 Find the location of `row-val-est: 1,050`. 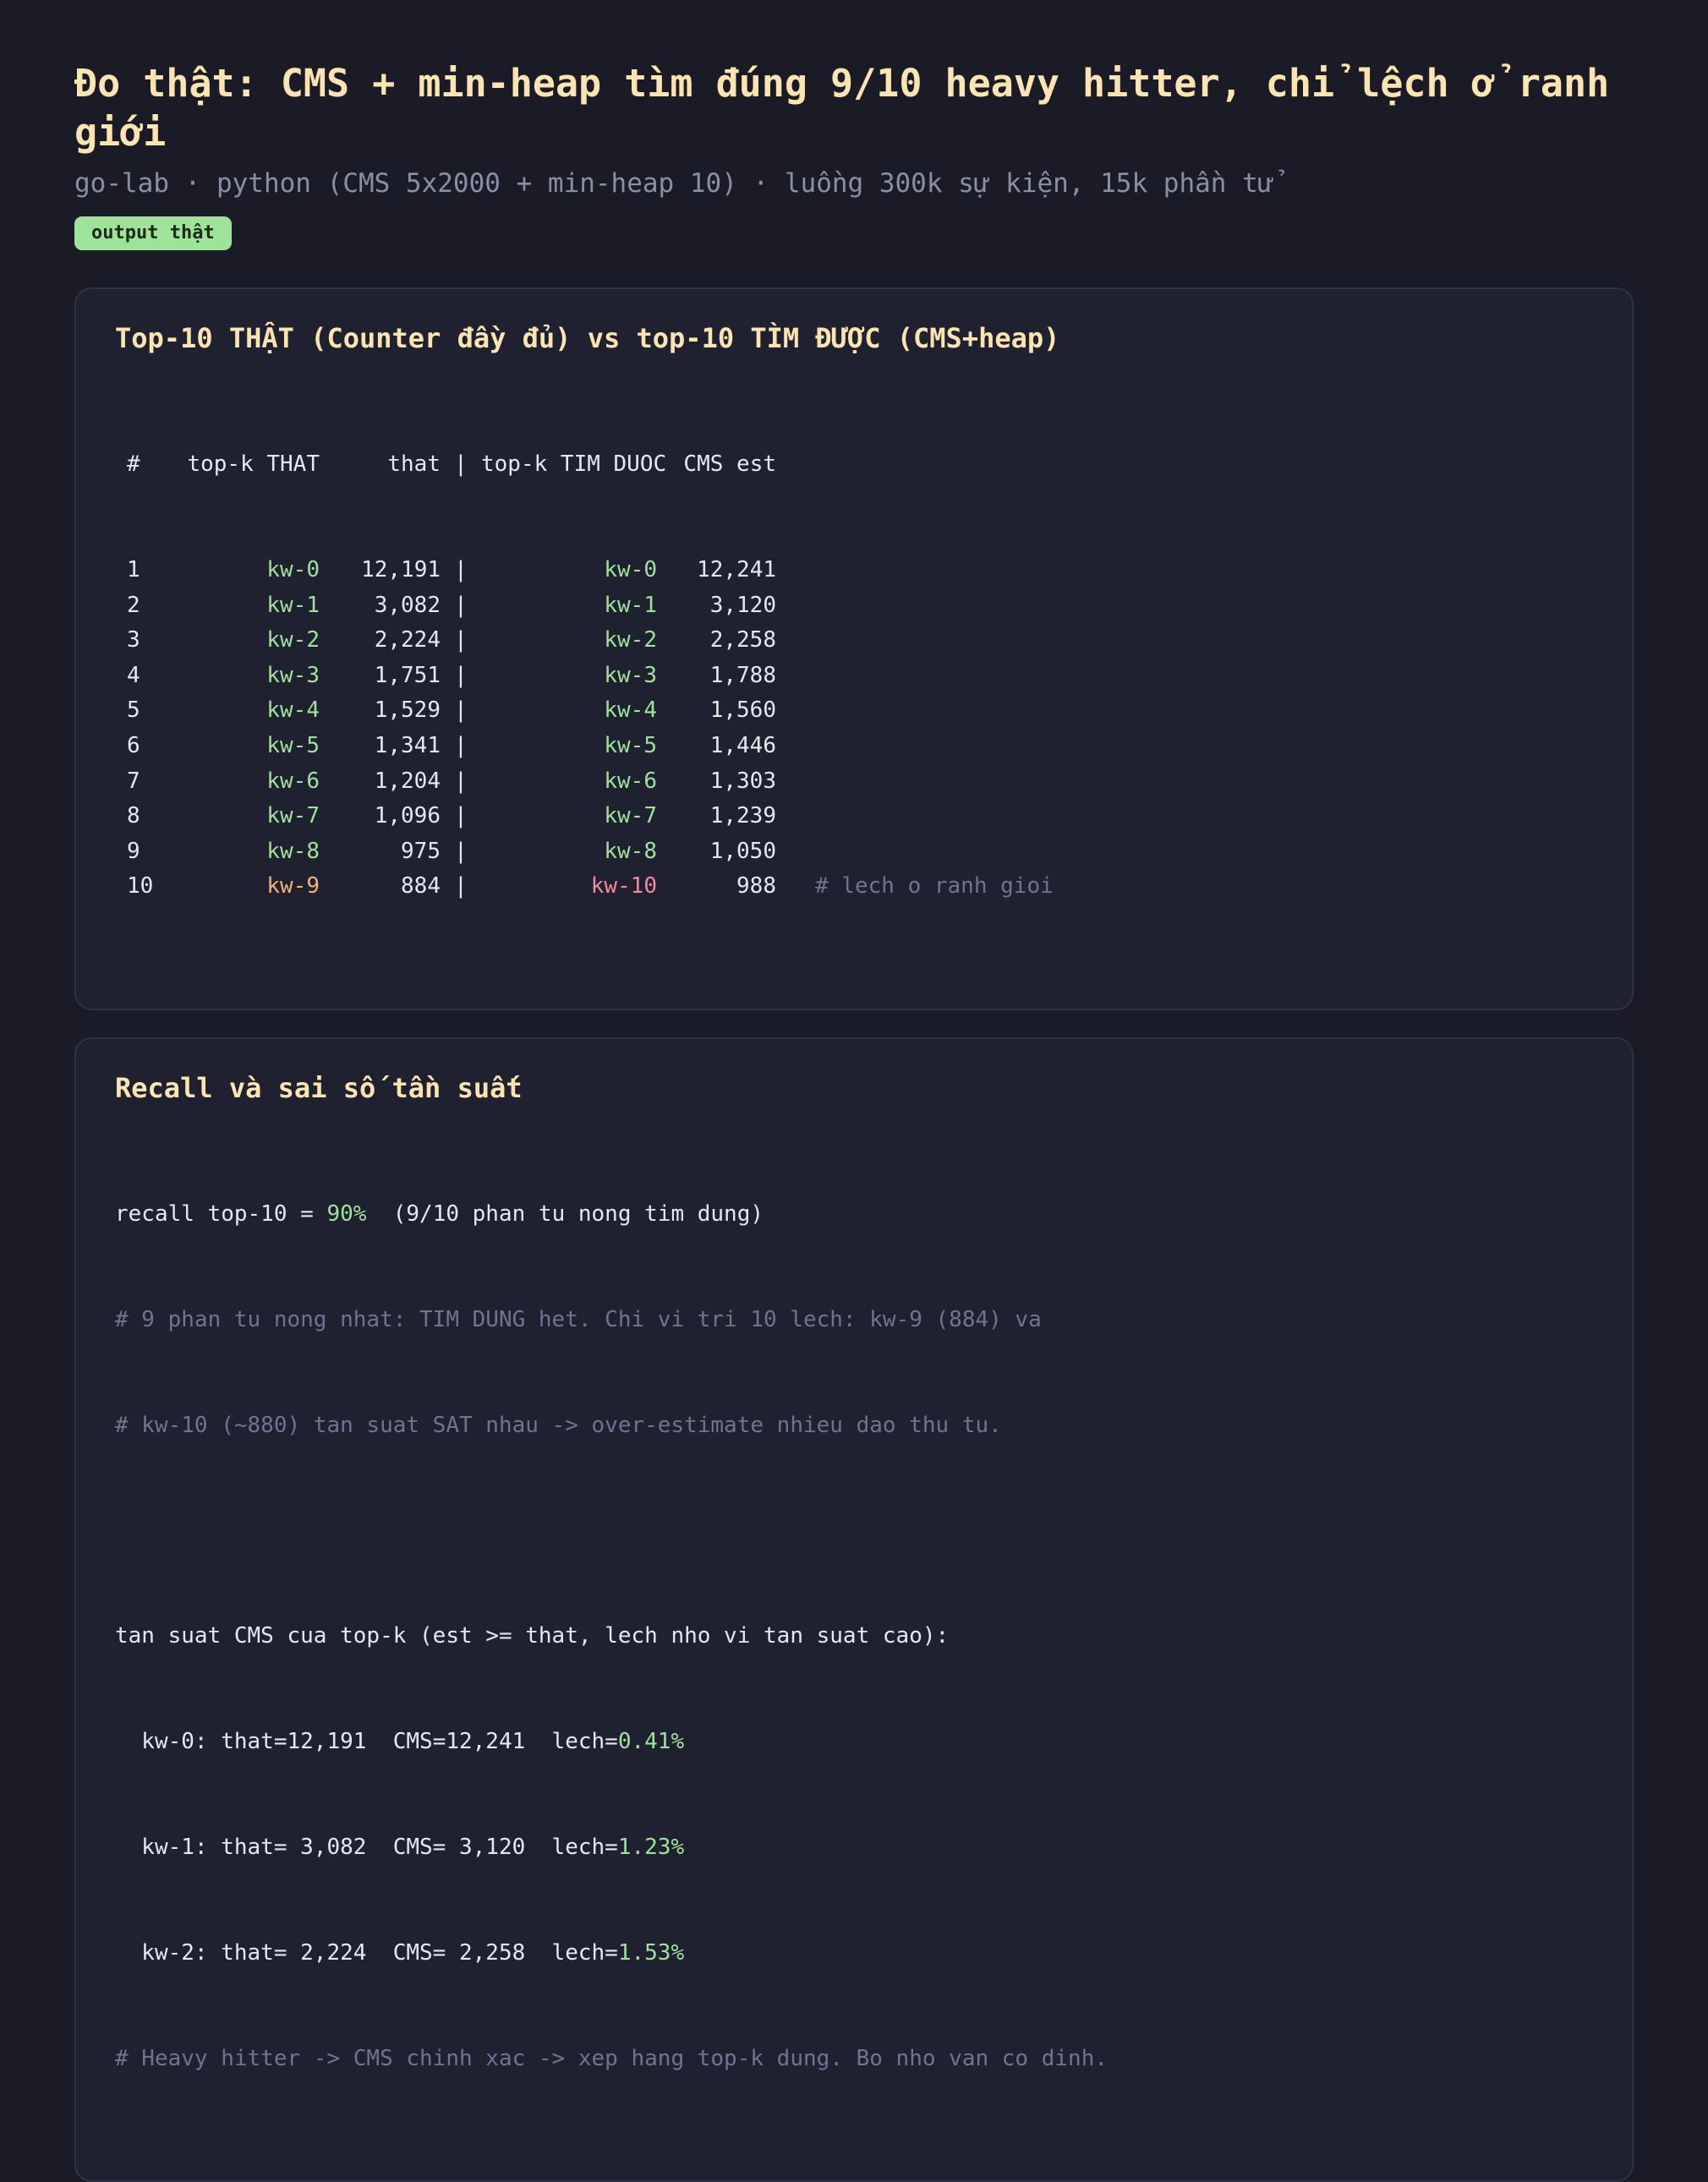

row-val-est: 1,050 is located at coordinates (742, 851).